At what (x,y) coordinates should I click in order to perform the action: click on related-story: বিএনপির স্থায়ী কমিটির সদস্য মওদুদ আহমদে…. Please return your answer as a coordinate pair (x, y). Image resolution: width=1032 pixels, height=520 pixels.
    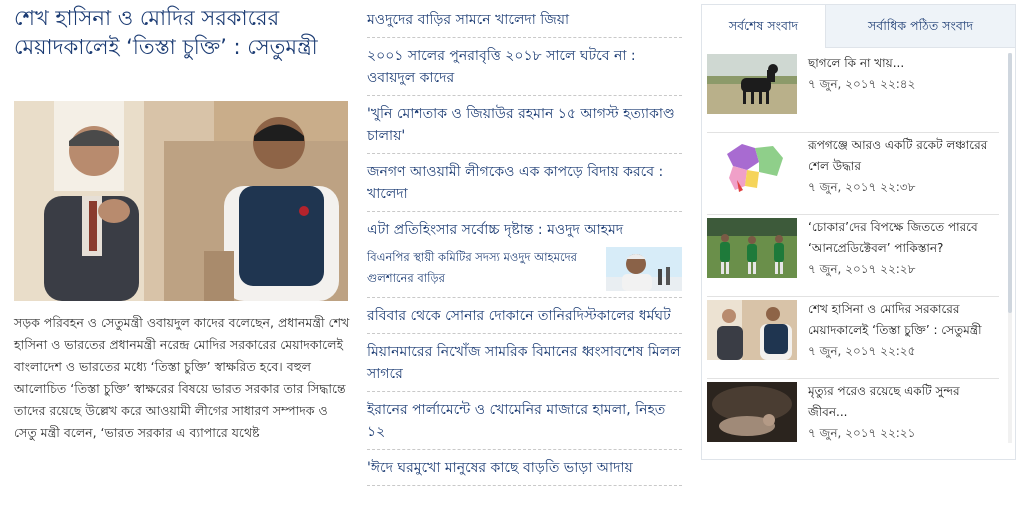
    Looking at the image, I should click on (524, 269).